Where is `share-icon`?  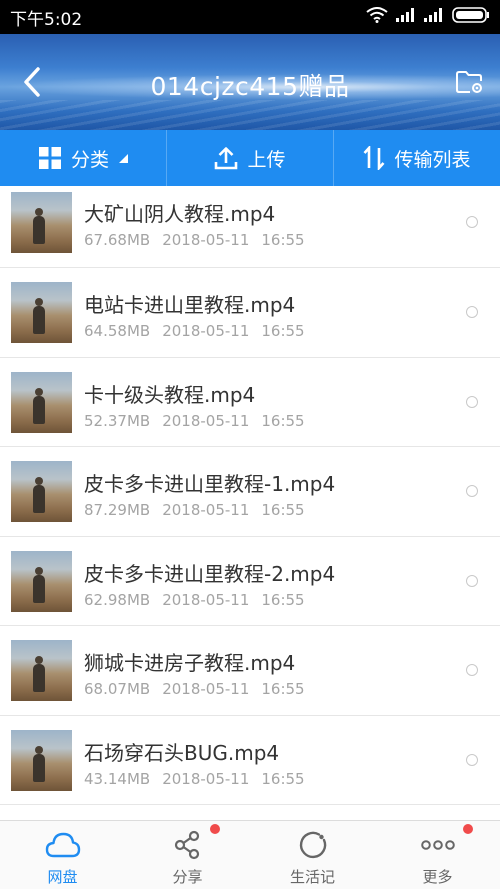
share-icon is located at coordinates (188, 845).